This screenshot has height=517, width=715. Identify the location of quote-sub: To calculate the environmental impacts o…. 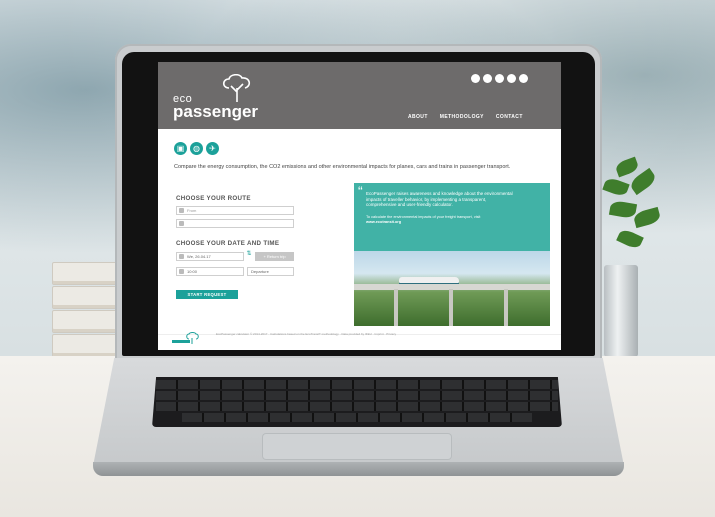
(423, 217).